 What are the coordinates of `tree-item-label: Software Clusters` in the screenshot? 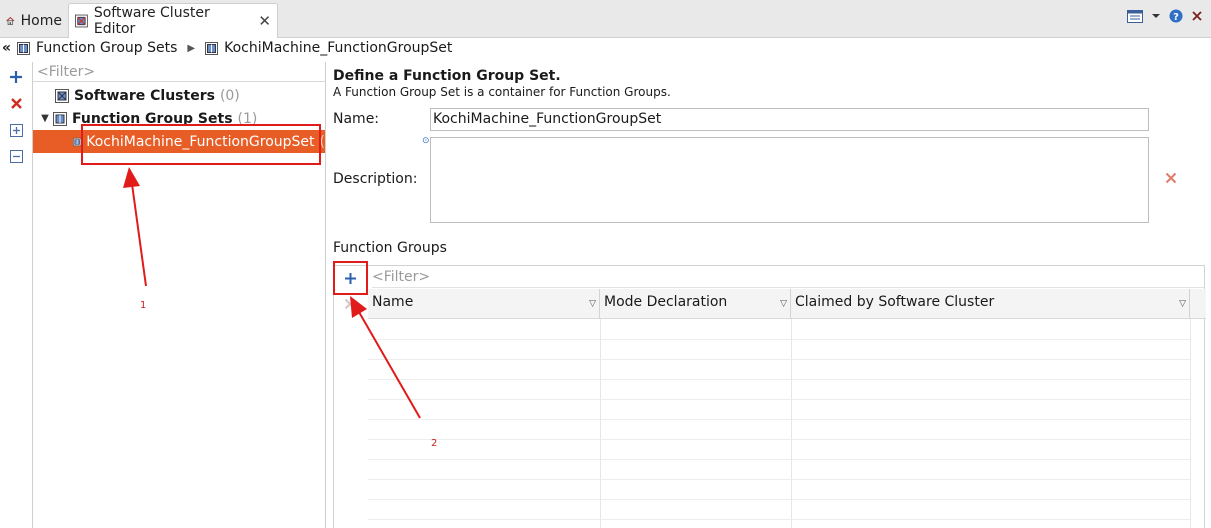 It's located at (144, 95).